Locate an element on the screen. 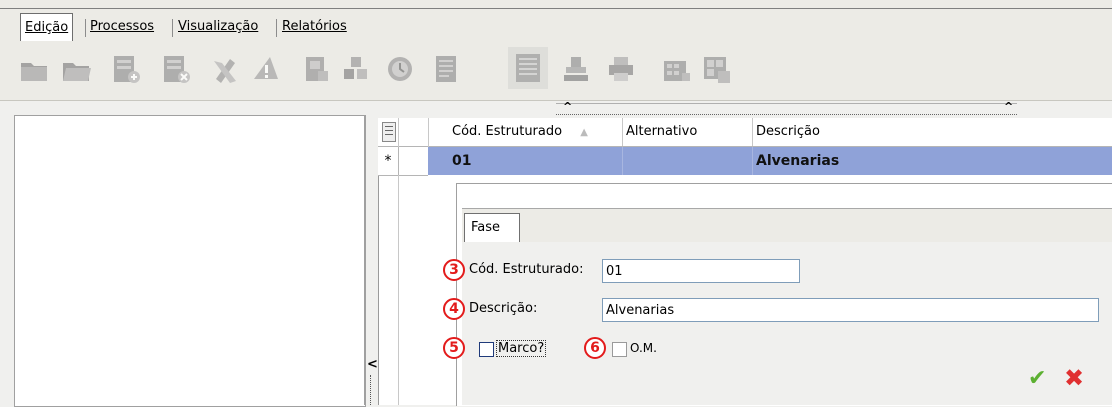 Image resolution: width=1112 pixels, height=407 pixels. callout-badge-3: 3 is located at coordinates (454, 270).